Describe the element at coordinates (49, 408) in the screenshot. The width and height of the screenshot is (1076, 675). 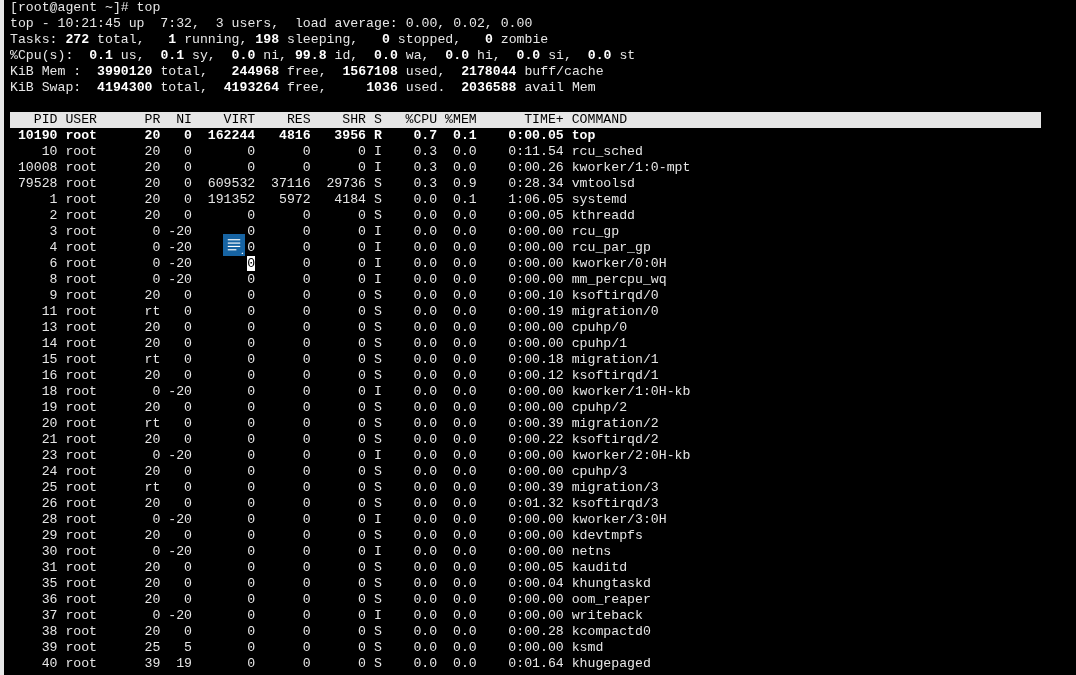
I see `table-cell-text: 19` at that location.